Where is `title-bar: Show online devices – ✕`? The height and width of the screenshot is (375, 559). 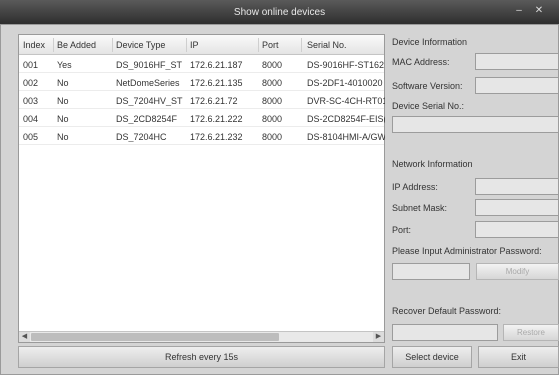
title-bar: Show online devices – ✕ is located at coordinates (279, 12).